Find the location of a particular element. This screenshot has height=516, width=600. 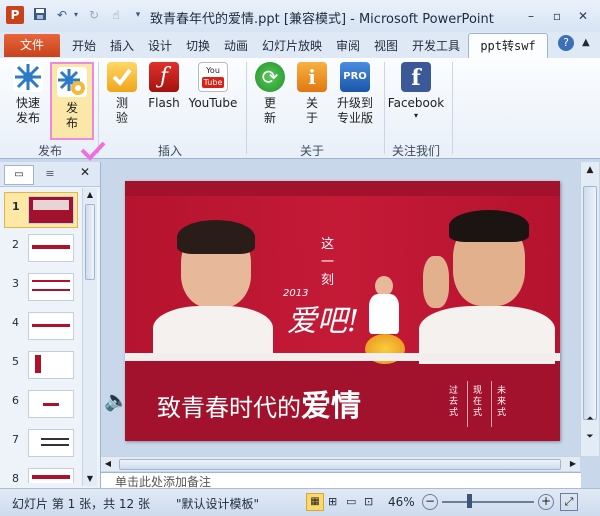

customize-toolbar-icon: ▾ is located at coordinates (138, 15).